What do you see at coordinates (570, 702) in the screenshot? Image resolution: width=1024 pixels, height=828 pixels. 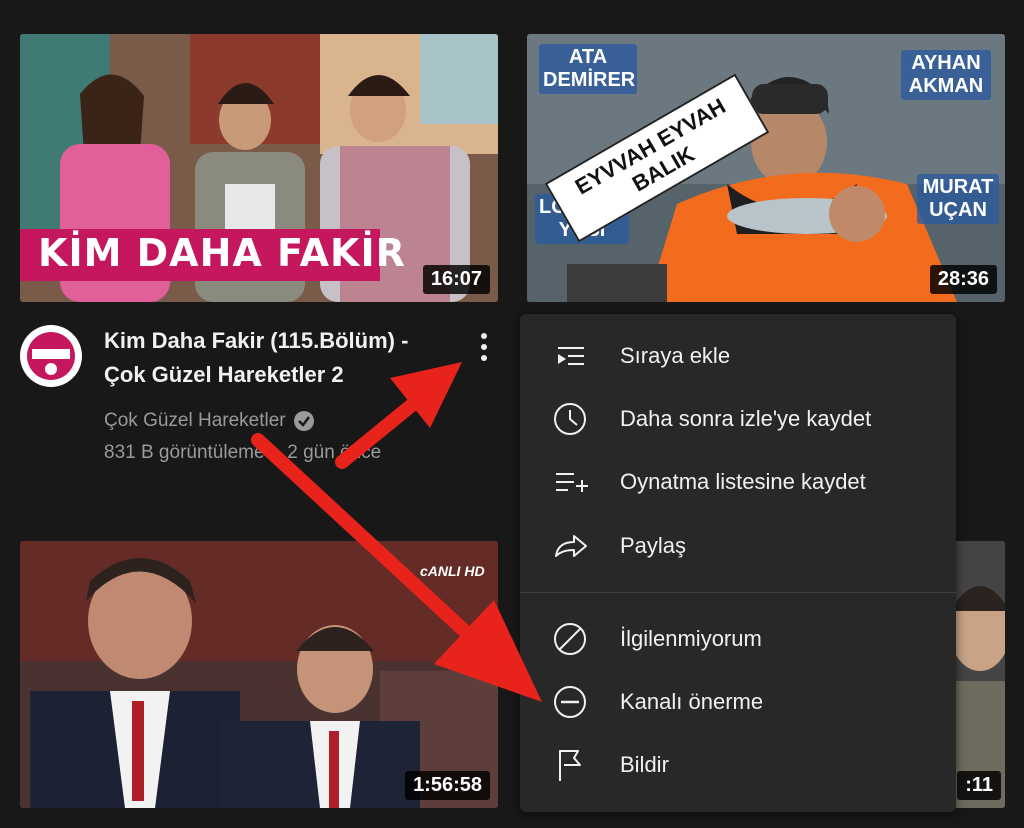 I see `minus-circle-icon` at bounding box center [570, 702].